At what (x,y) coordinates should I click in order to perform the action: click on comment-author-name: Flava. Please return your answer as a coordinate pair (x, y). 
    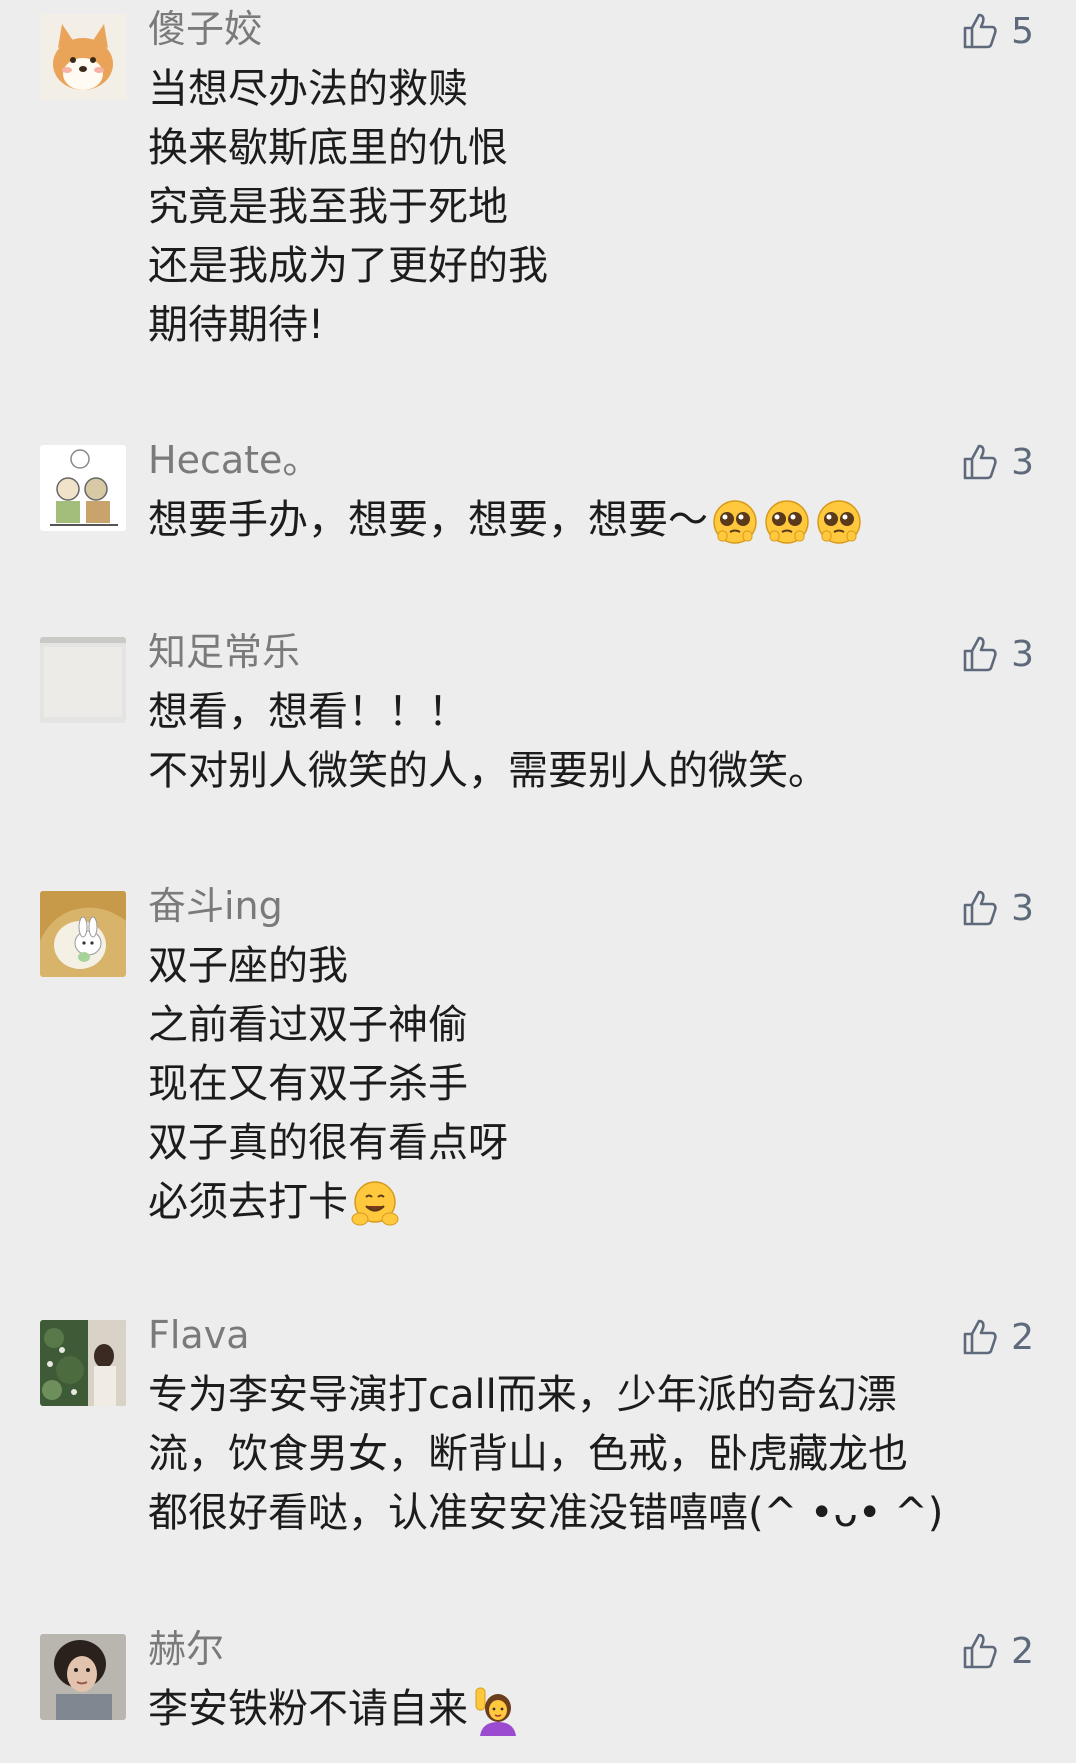
    Looking at the image, I should click on (198, 1335).